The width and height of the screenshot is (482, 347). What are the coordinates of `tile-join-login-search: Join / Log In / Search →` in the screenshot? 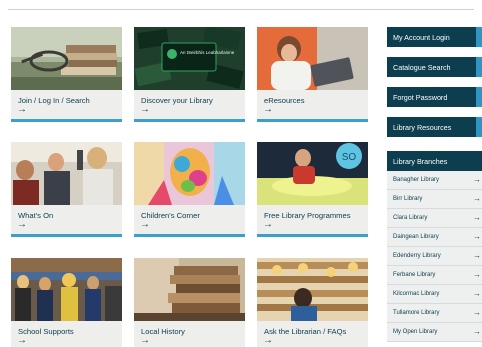 It's located at (66, 74).